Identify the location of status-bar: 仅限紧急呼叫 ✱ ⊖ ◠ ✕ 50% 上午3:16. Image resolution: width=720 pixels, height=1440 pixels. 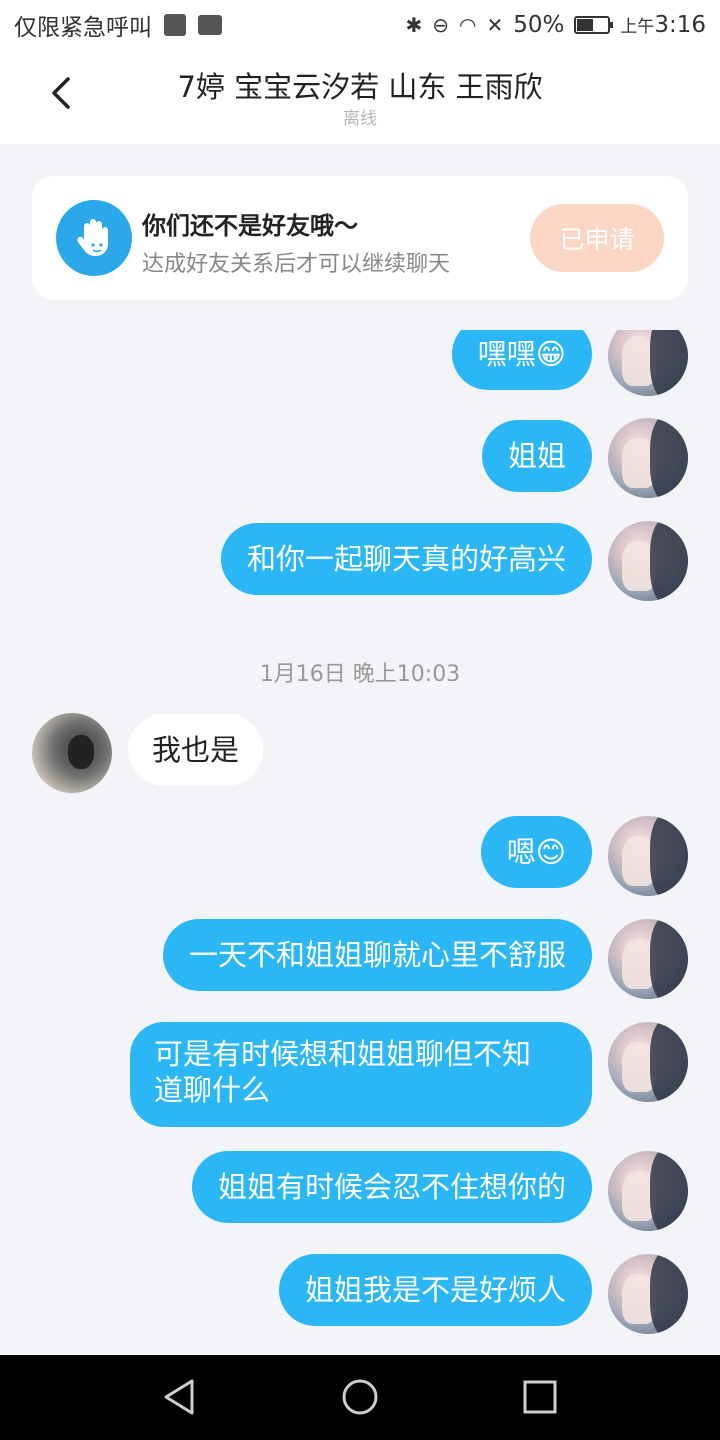
(360, 25).